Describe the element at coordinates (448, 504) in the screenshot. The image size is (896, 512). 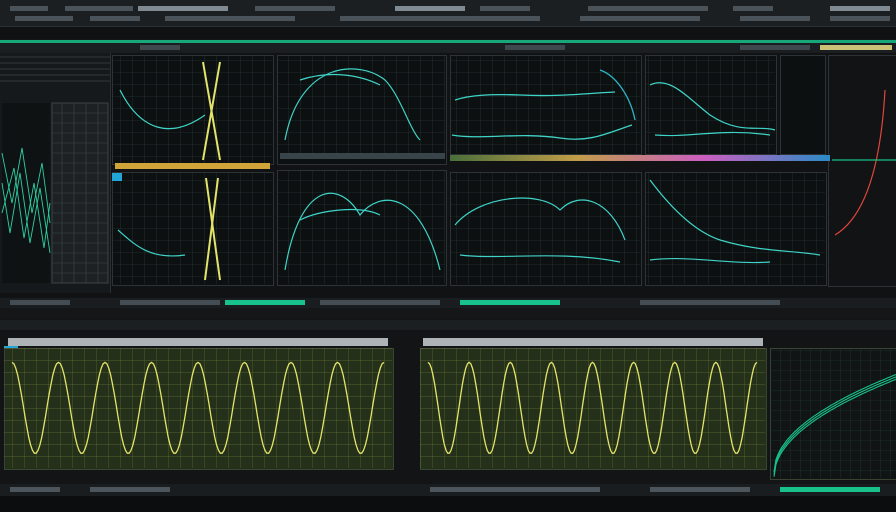
I see `bottom-edge` at that location.